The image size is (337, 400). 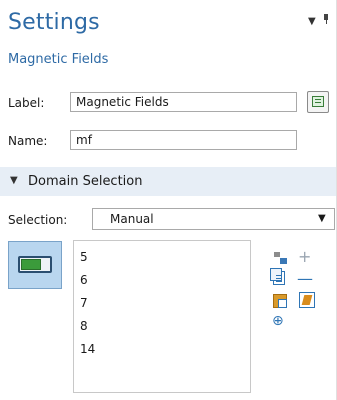 I want to click on active-toggle-button, so click(x=35, y=265).